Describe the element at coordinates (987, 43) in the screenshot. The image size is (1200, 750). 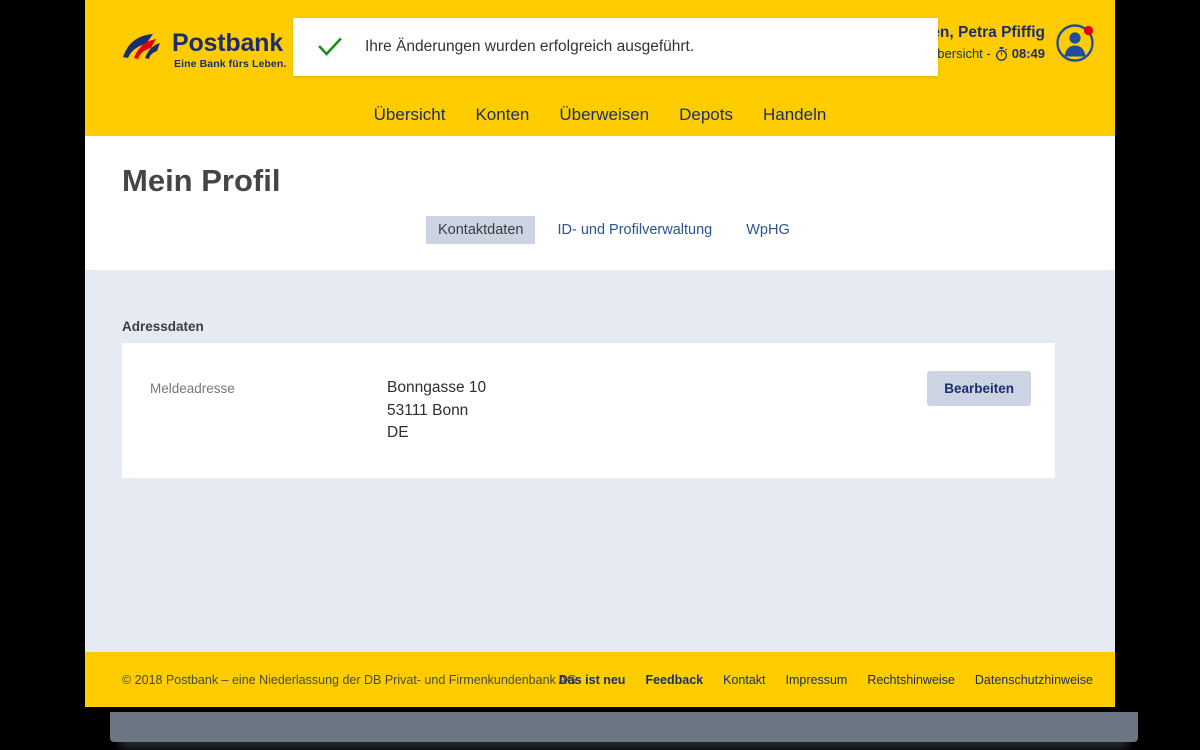
I see `user-texts: en, Petra Pfiffig übersicht - 08:49` at that location.